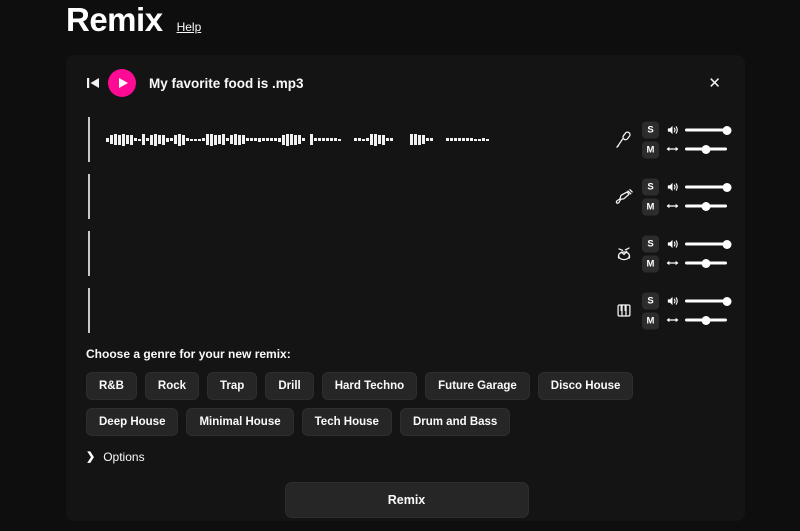  I want to click on solo-mute-group: SM, so click(650, 310).